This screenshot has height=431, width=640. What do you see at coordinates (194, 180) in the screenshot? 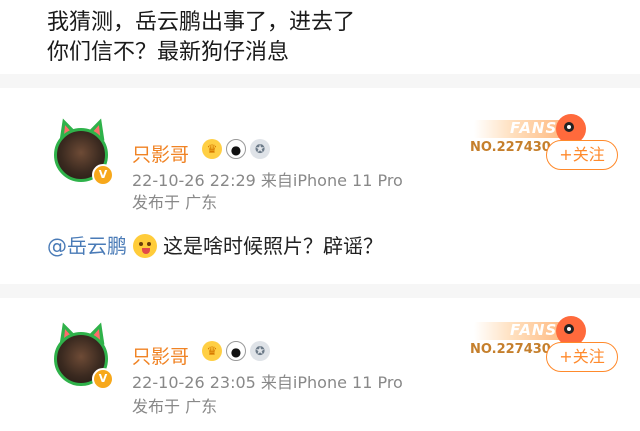
I see `timestamp: 22-10-26 22:29` at bounding box center [194, 180].